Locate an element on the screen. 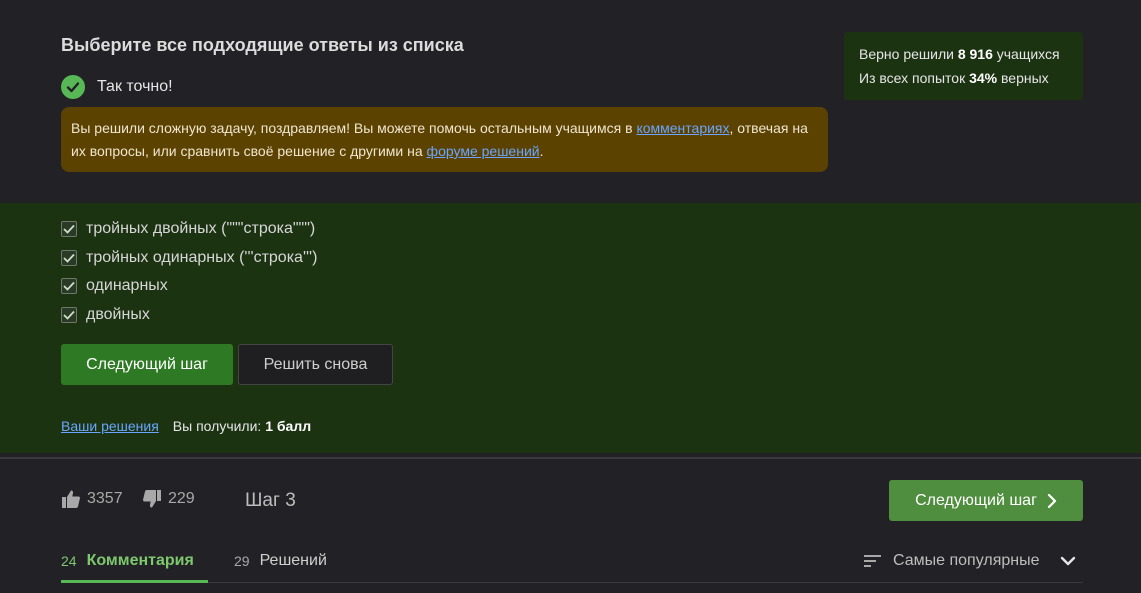 This screenshot has height=593, width=1141. answer-option: тройных двойных ("""строка""") is located at coordinates (188, 229).